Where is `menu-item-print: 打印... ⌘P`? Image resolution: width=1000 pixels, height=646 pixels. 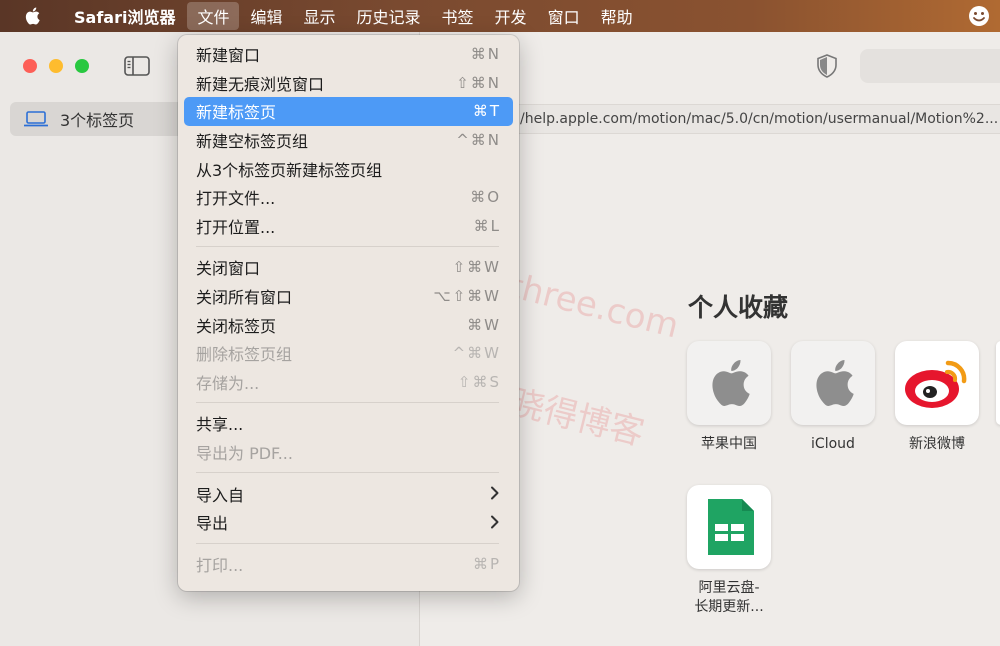 menu-item-print: 打印... ⌘P is located at coordinates (348, 564).